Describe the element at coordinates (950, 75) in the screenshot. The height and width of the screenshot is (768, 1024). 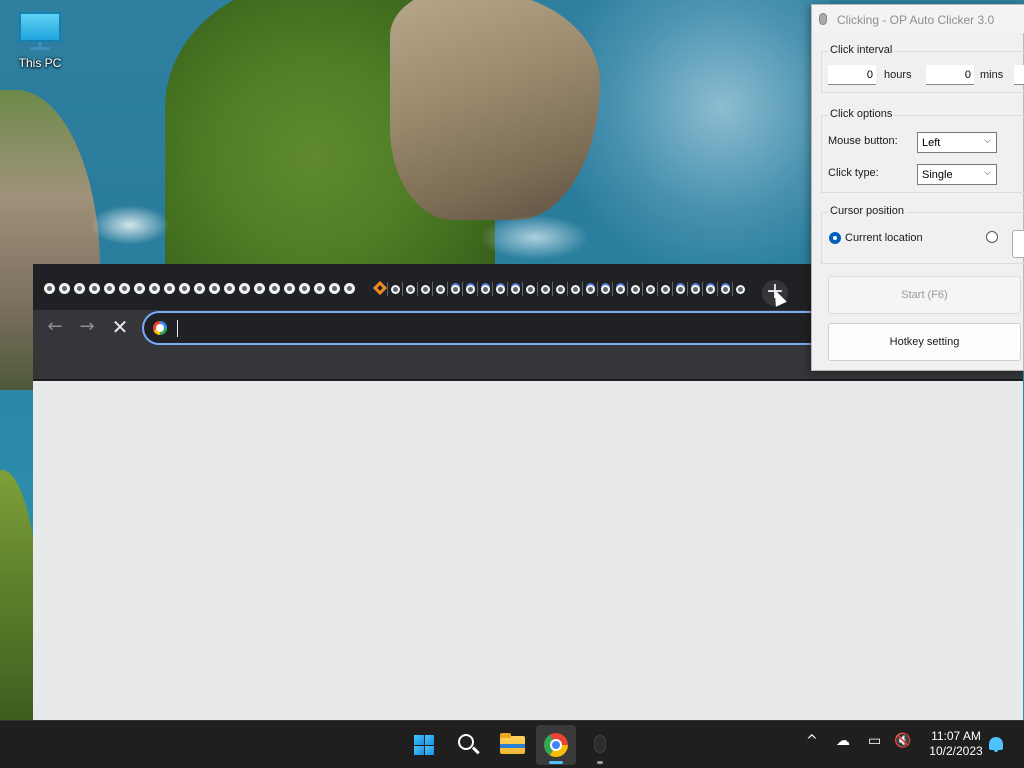
I see `mins-field` at that location.